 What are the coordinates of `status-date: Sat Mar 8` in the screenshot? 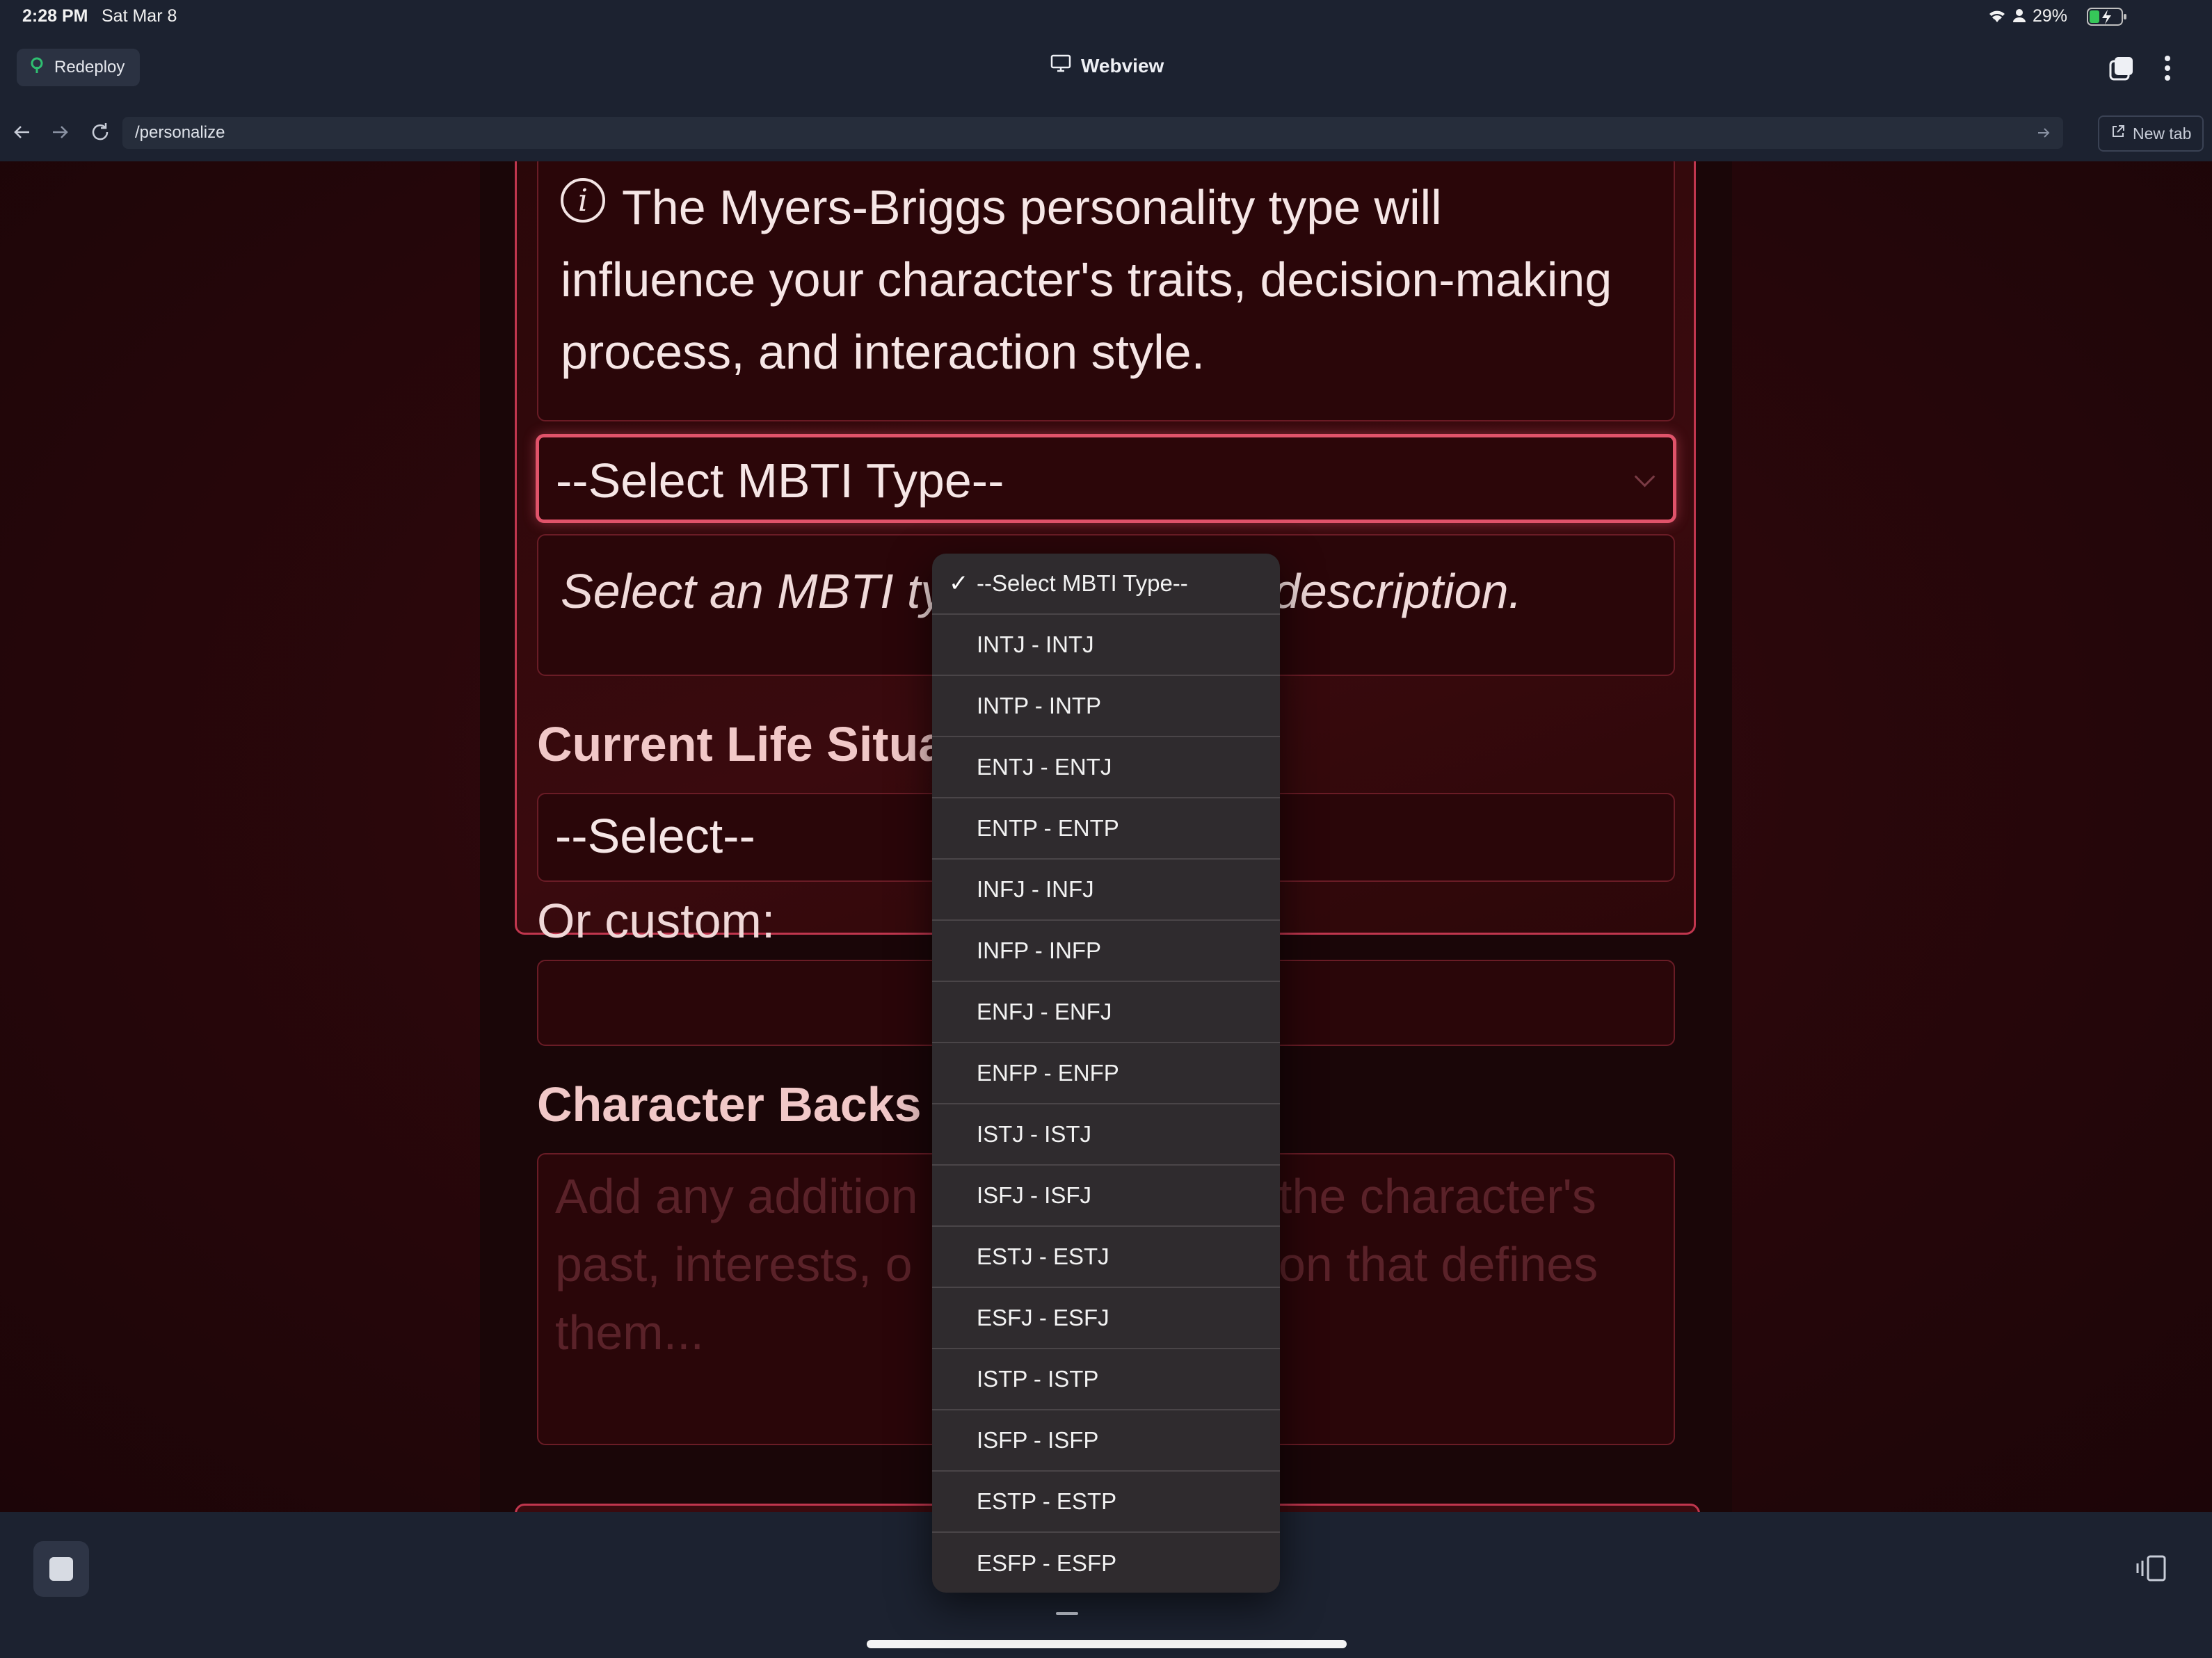 It's located at (139, 16).